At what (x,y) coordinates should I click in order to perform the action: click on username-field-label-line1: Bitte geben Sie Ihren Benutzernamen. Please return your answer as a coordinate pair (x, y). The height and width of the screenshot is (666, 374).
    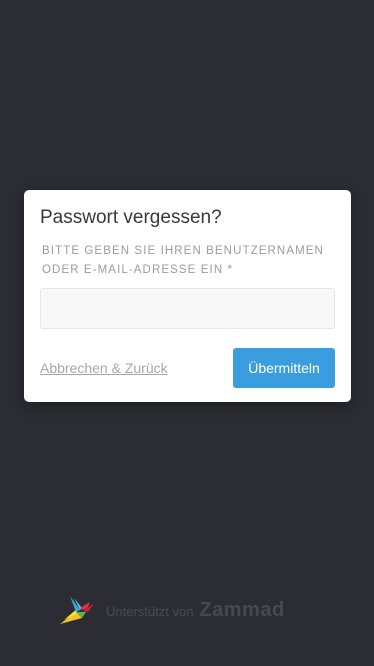
    Looking at the image, I should click on (183, 251).